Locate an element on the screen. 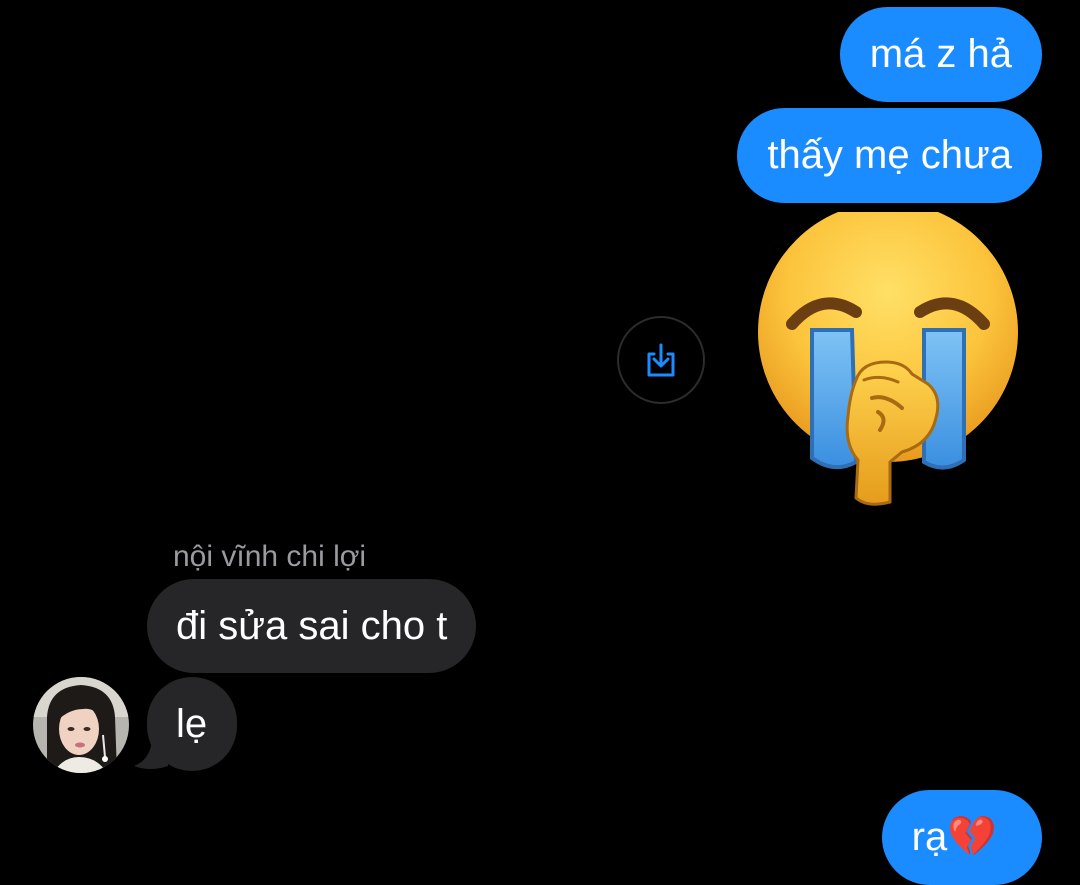  save-sticker-button is located at coordinates (661, 360).